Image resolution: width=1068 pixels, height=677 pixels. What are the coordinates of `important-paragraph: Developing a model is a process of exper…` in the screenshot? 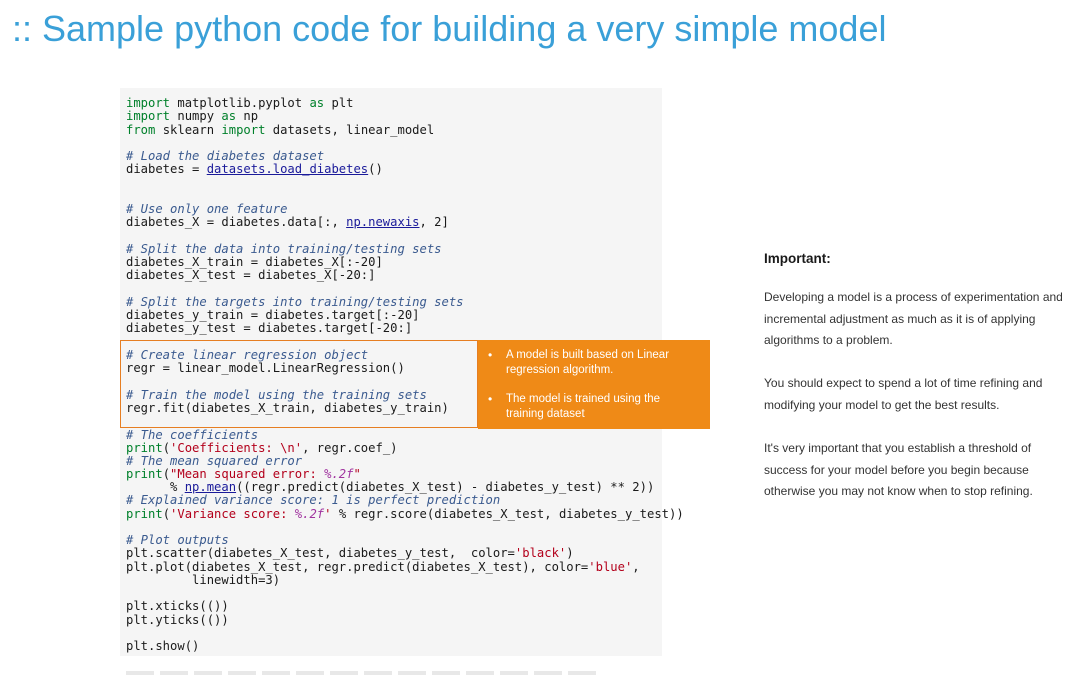 It's located at (913, 318).